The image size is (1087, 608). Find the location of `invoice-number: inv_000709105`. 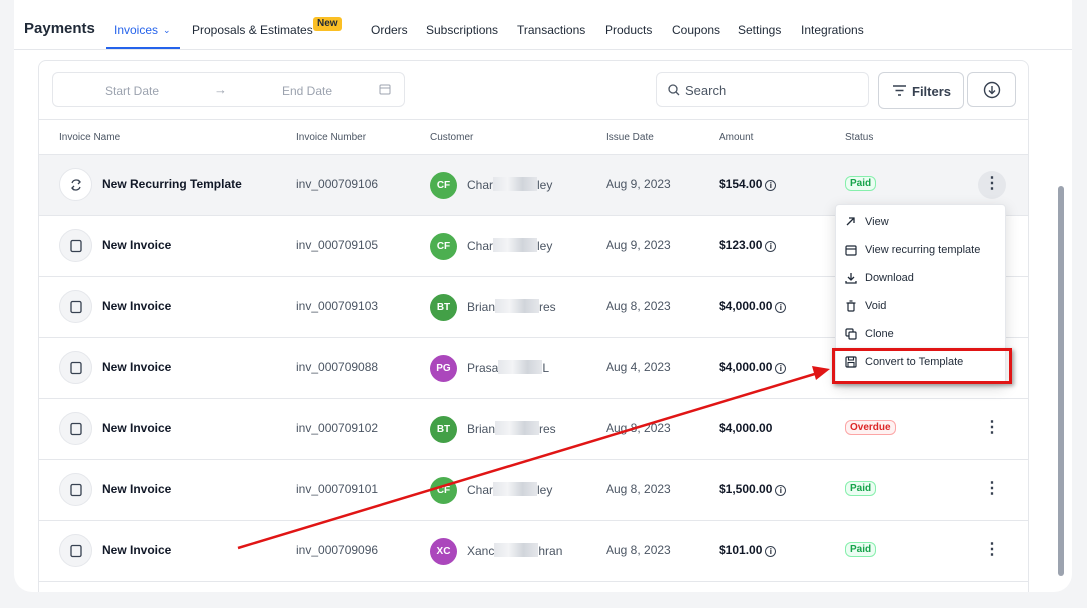

invoice-number: inv_000709105 is located at coordinates (337, 245).